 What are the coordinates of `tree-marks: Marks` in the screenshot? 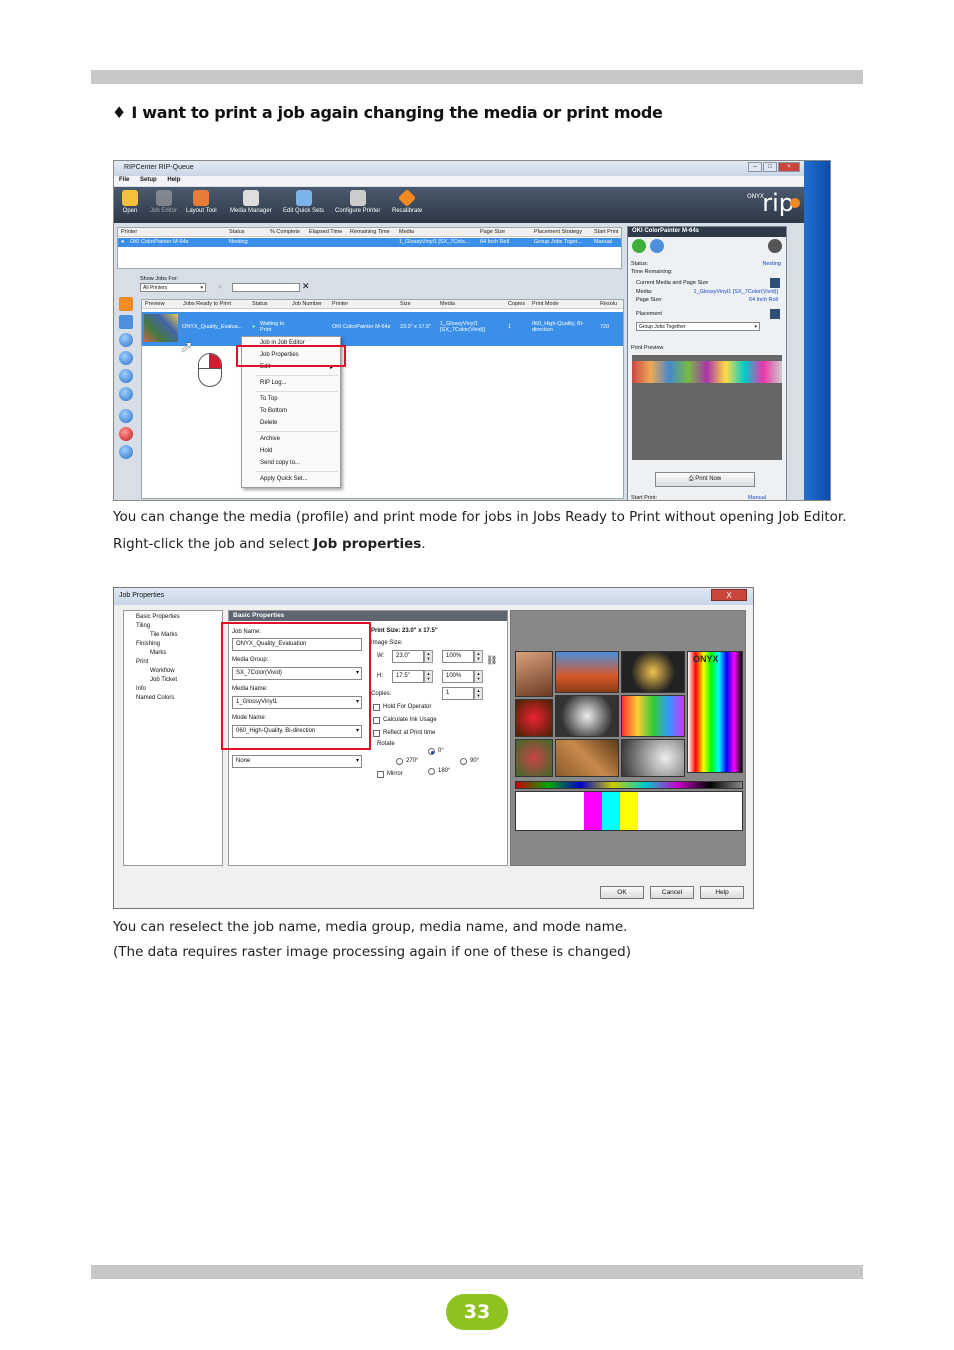 It's located at (158, 653).